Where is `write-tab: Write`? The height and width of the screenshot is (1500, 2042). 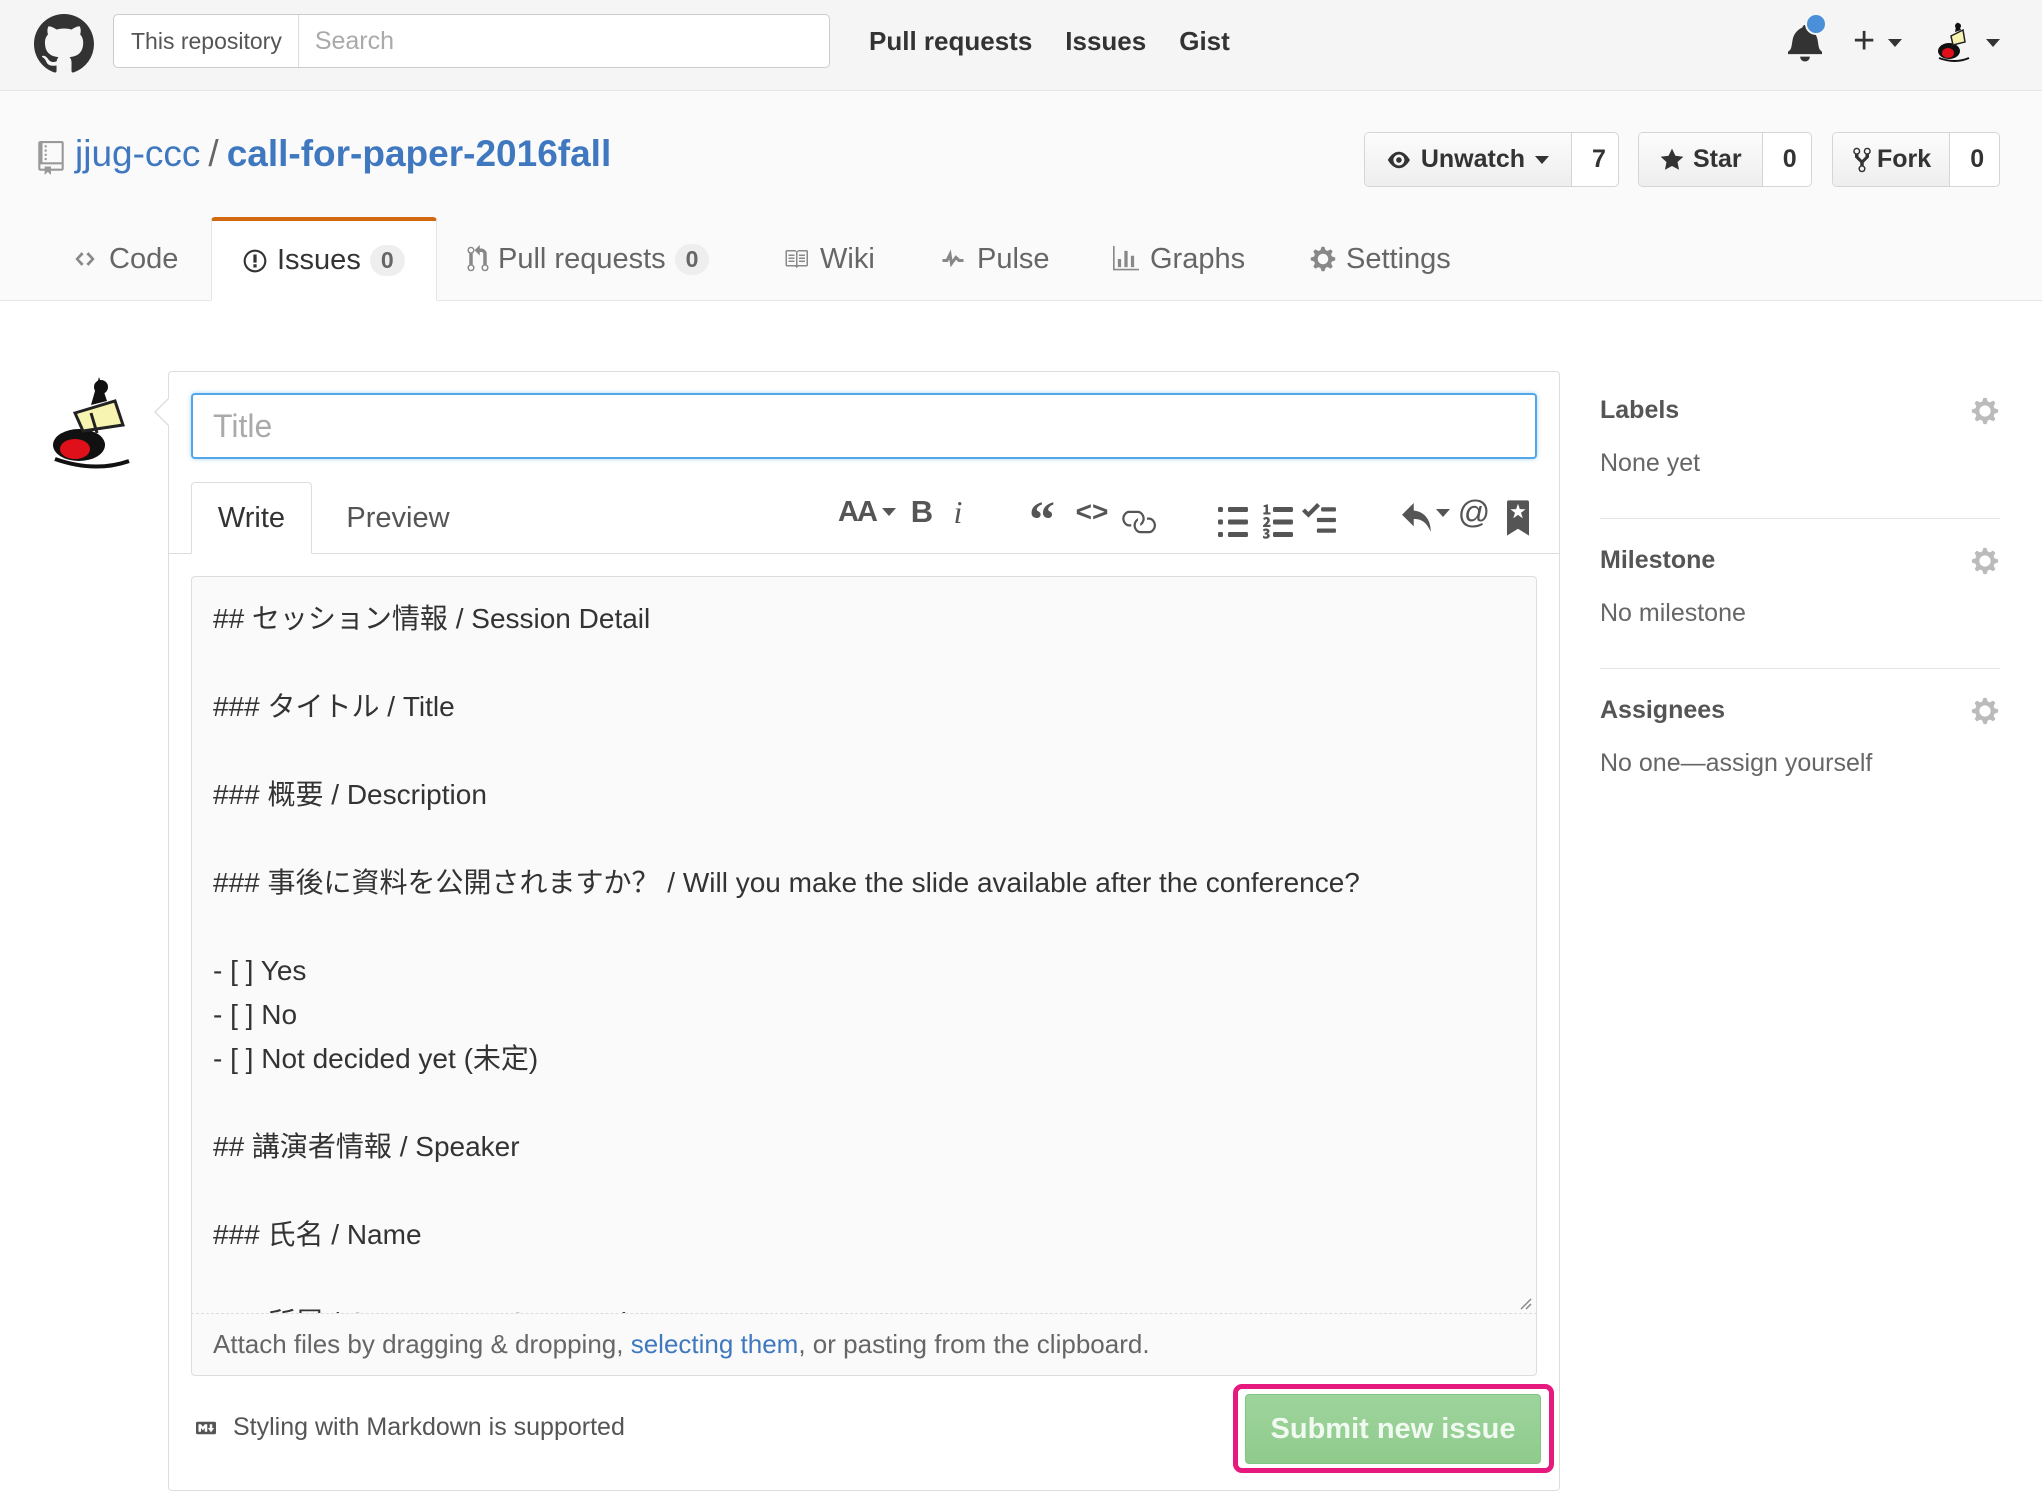
write-tab: Write is located at coordinates (251, 518).